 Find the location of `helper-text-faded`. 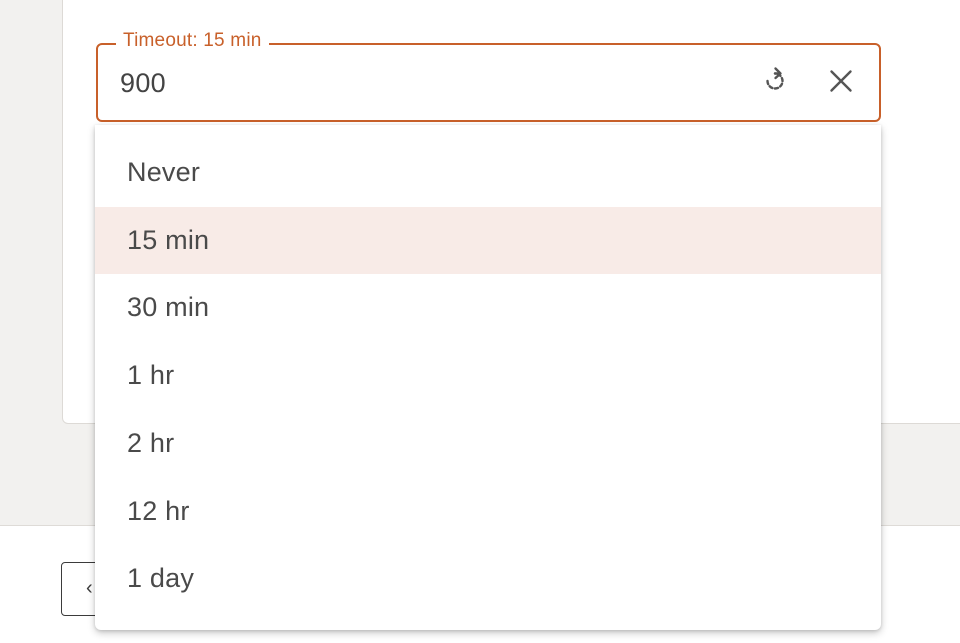

helper-text-faded is located at coordinates (408, 1).